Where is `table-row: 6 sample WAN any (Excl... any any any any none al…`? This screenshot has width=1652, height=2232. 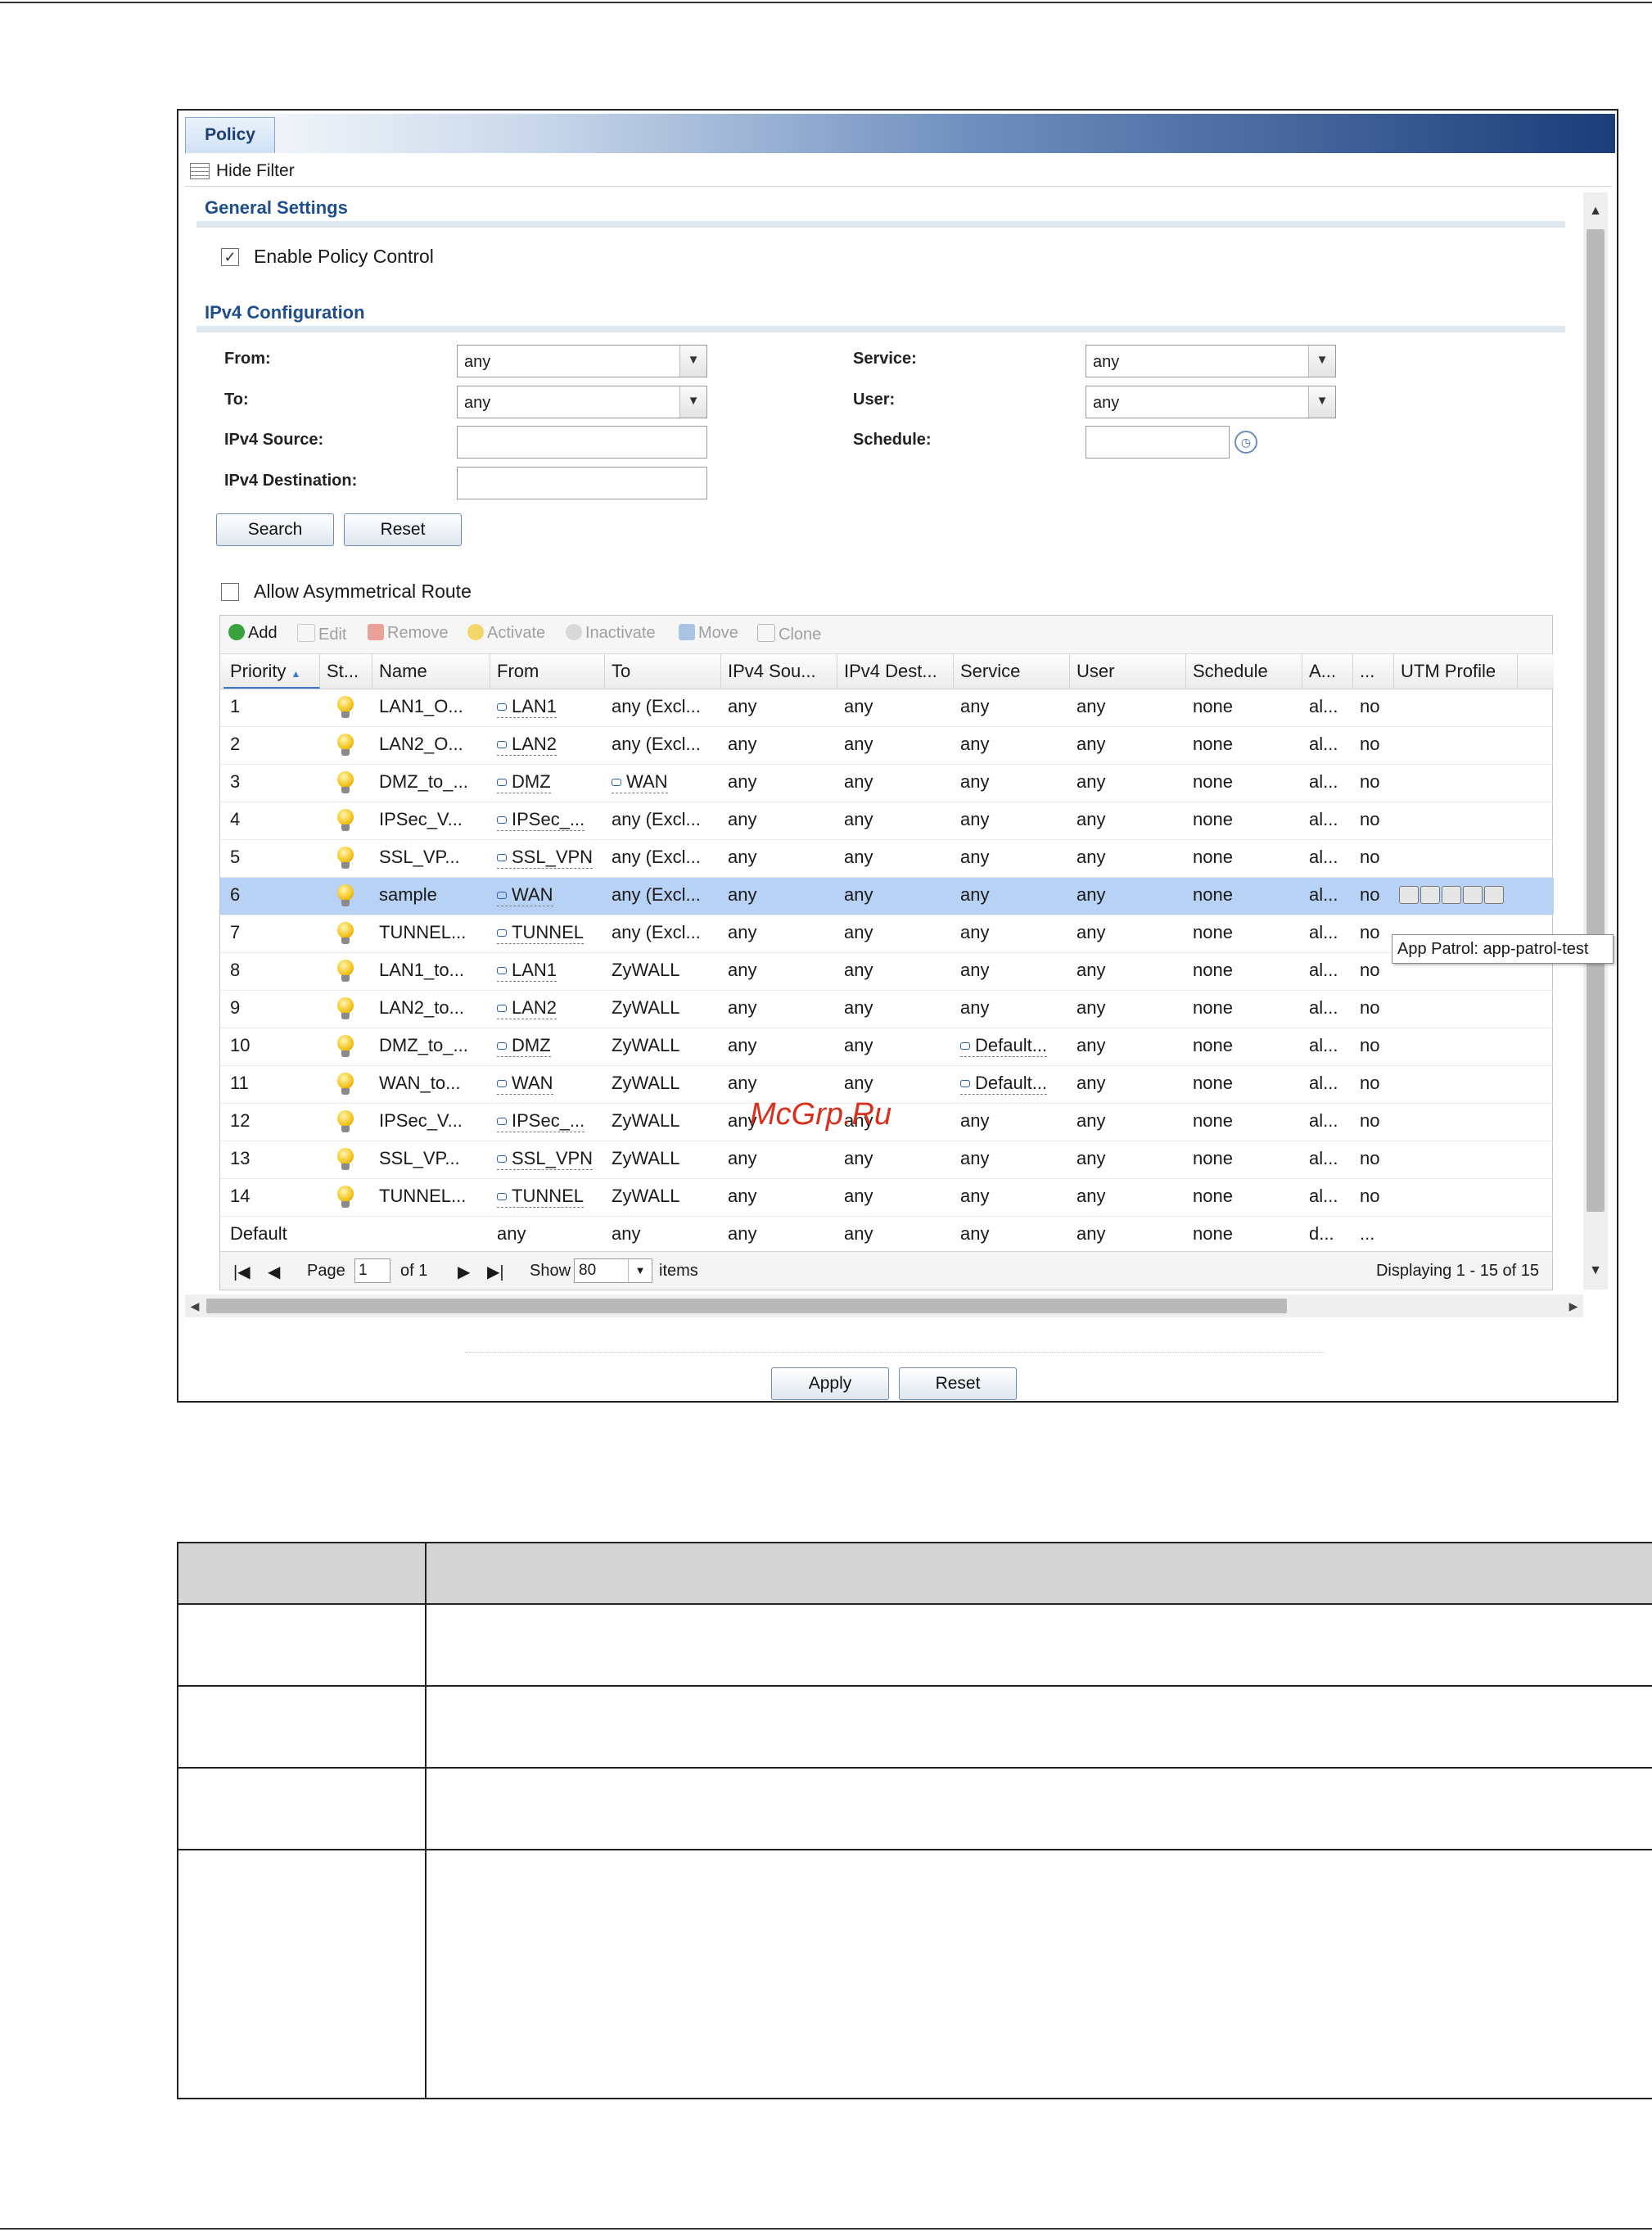 table-row: 6 sample WAN any (Excl... any any any any none al… is located at coordinates (887, 897).